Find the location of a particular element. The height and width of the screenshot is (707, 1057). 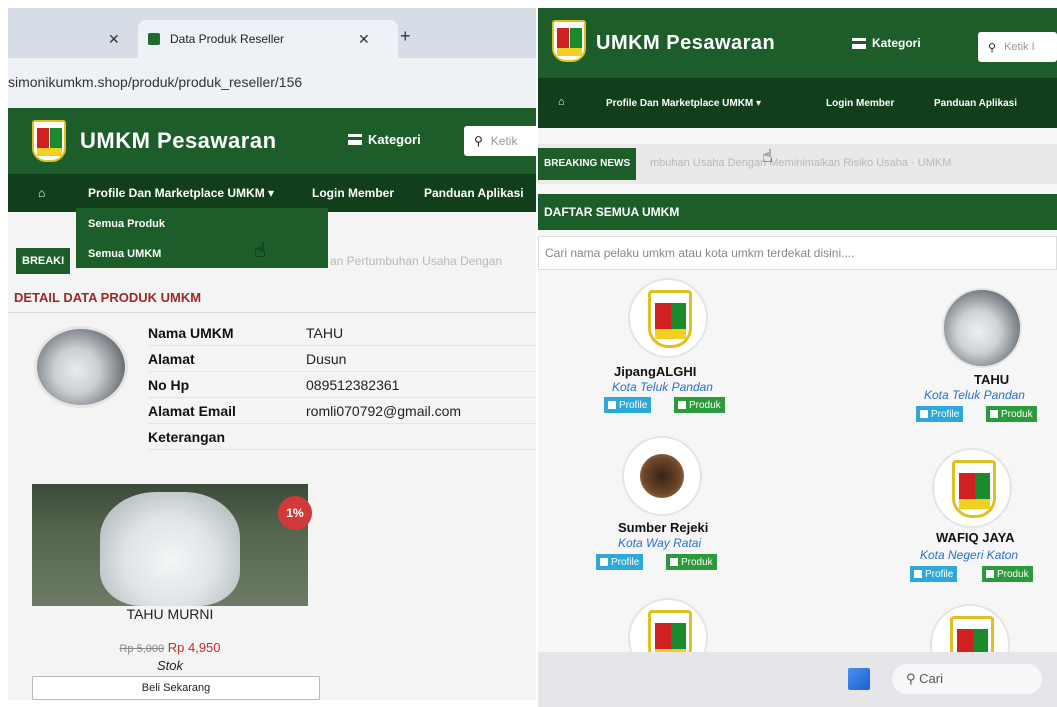

detail-key: Keterangan is located at coordinates (187, 437).